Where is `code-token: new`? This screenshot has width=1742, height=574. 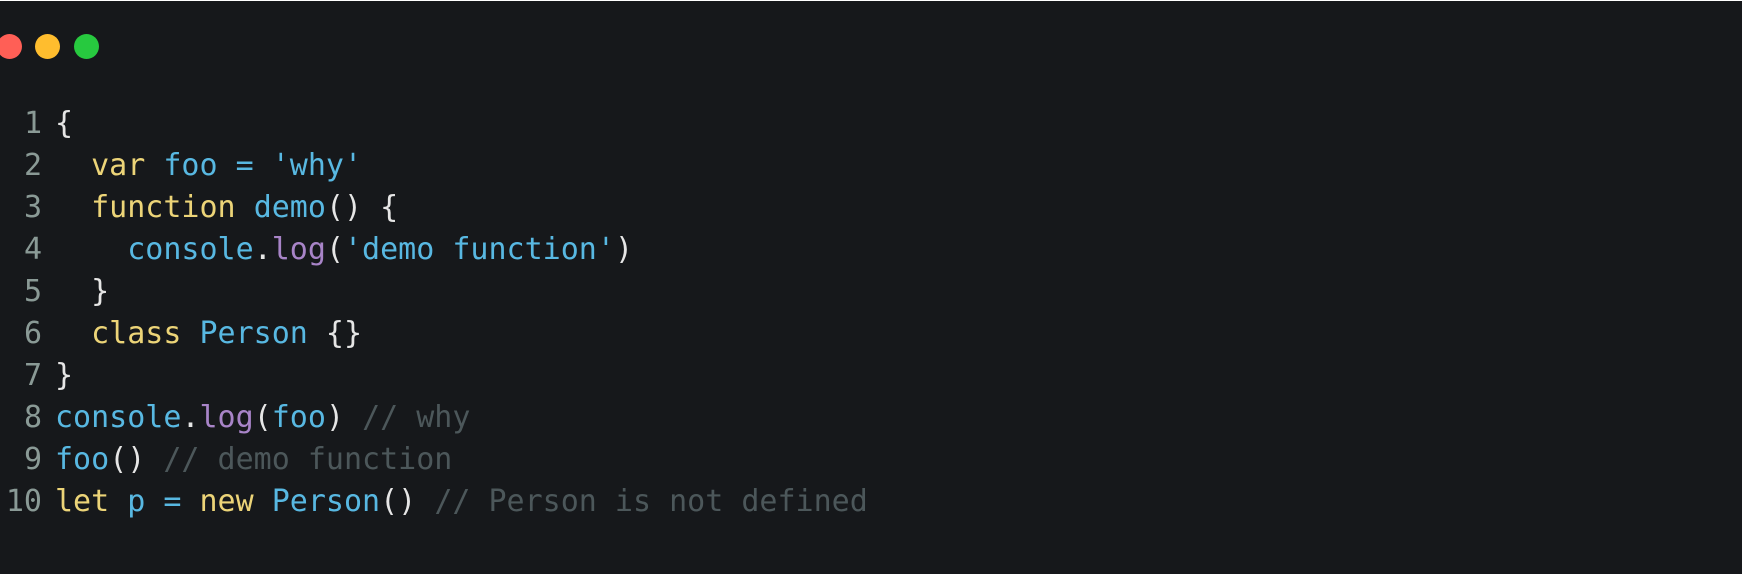 code-token: new is located at coordinates (226, 501).